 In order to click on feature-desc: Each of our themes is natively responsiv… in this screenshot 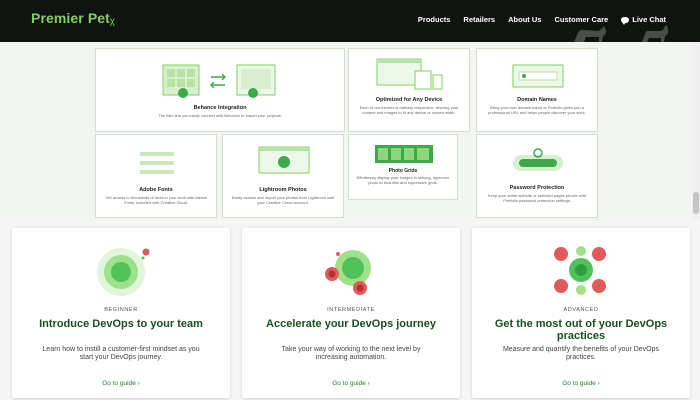, I will do `click(409, 110)`.